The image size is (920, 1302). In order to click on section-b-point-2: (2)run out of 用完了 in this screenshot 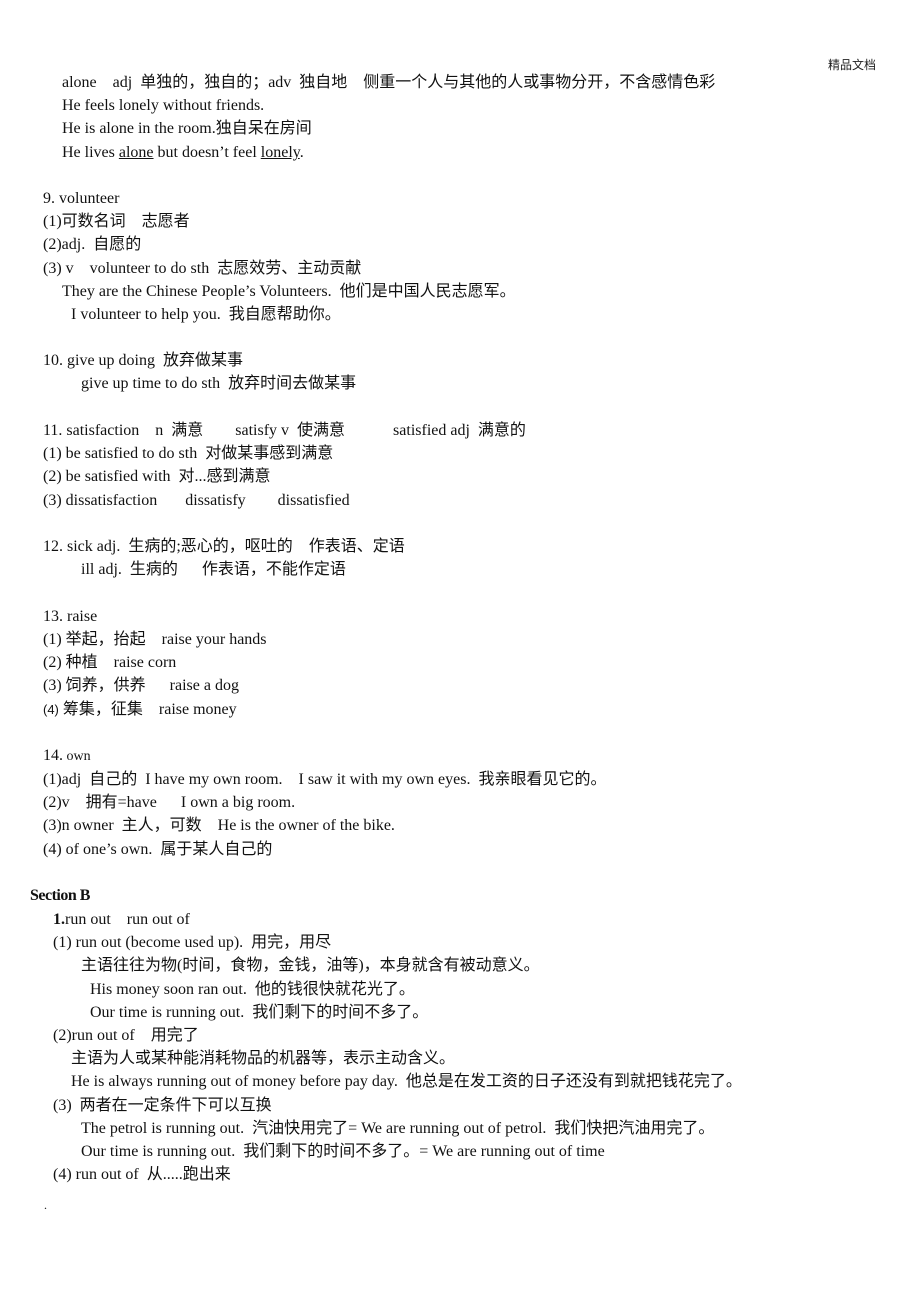, I will do `click(126, 1035)`.